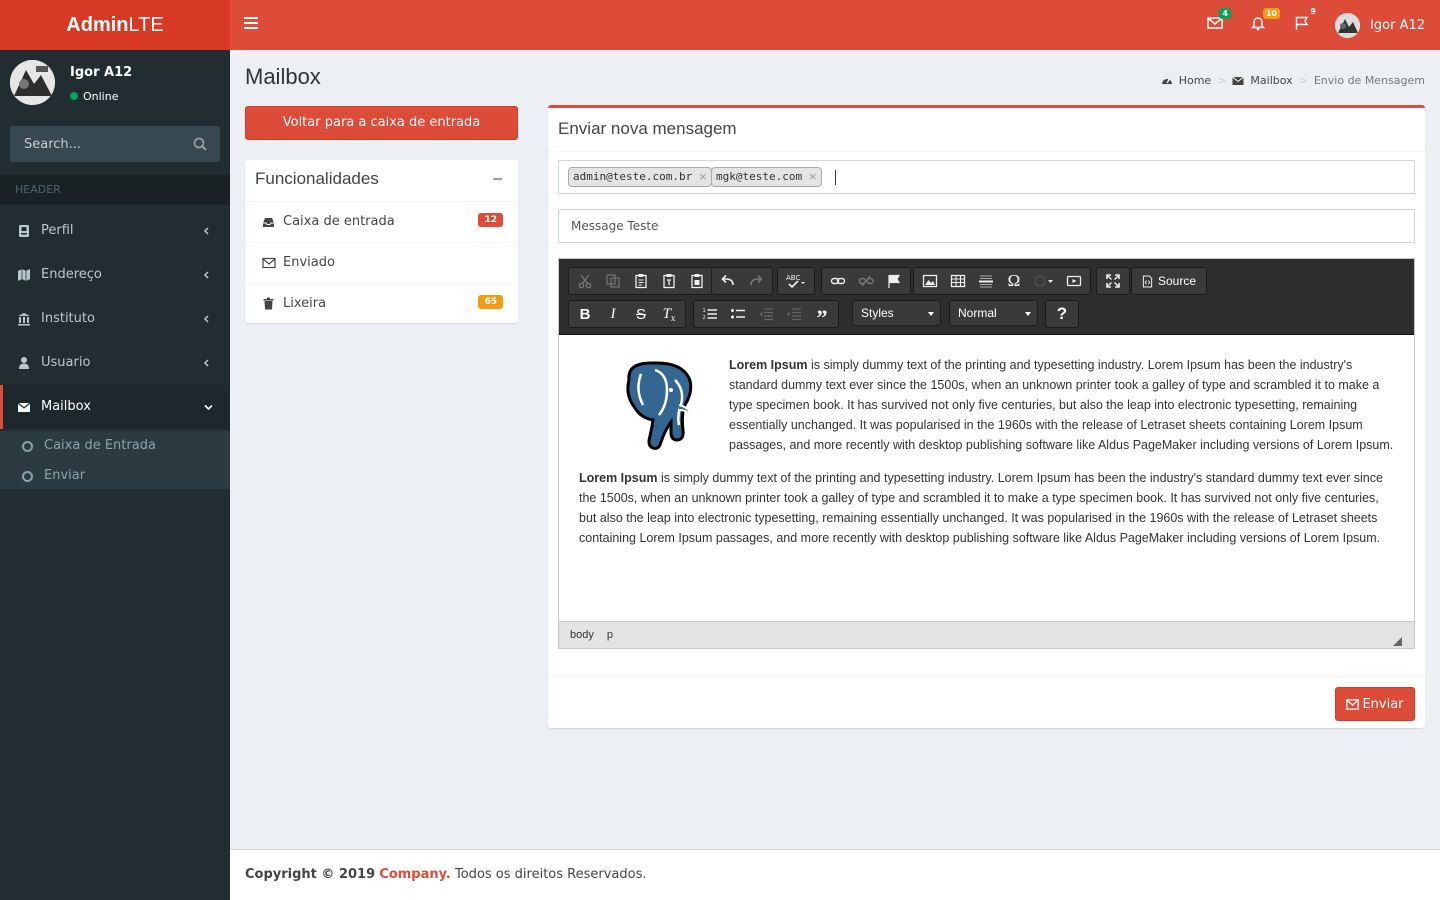 This screenshot has height=900, width=1440. Describe the element at coordinates (551, 874) in the screenshot. I see `rights-text: Todos os direitos Reservados.` at that location.